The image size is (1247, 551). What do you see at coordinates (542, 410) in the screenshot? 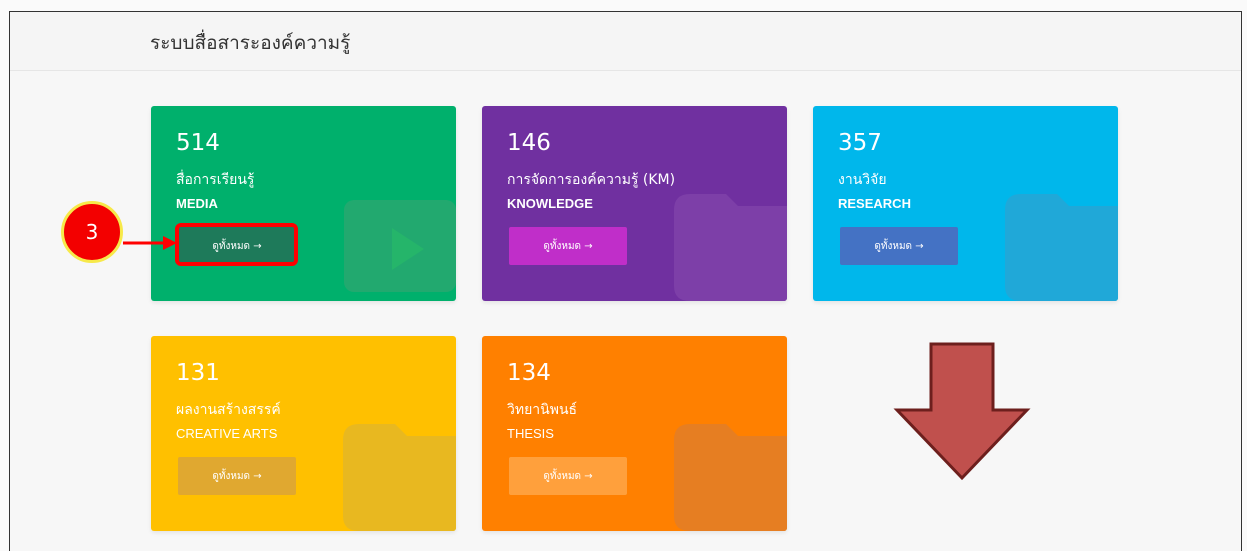
I see `card-title-thai: วิทยานิพนธ์` at bounding box center [542, 410].